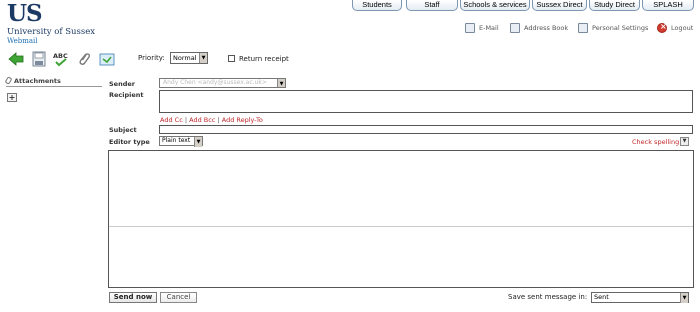  What do you see at coordinates (151, 58) in the screenshot?
I see `priority-label: Priority:` at bounding box center [151, 58].